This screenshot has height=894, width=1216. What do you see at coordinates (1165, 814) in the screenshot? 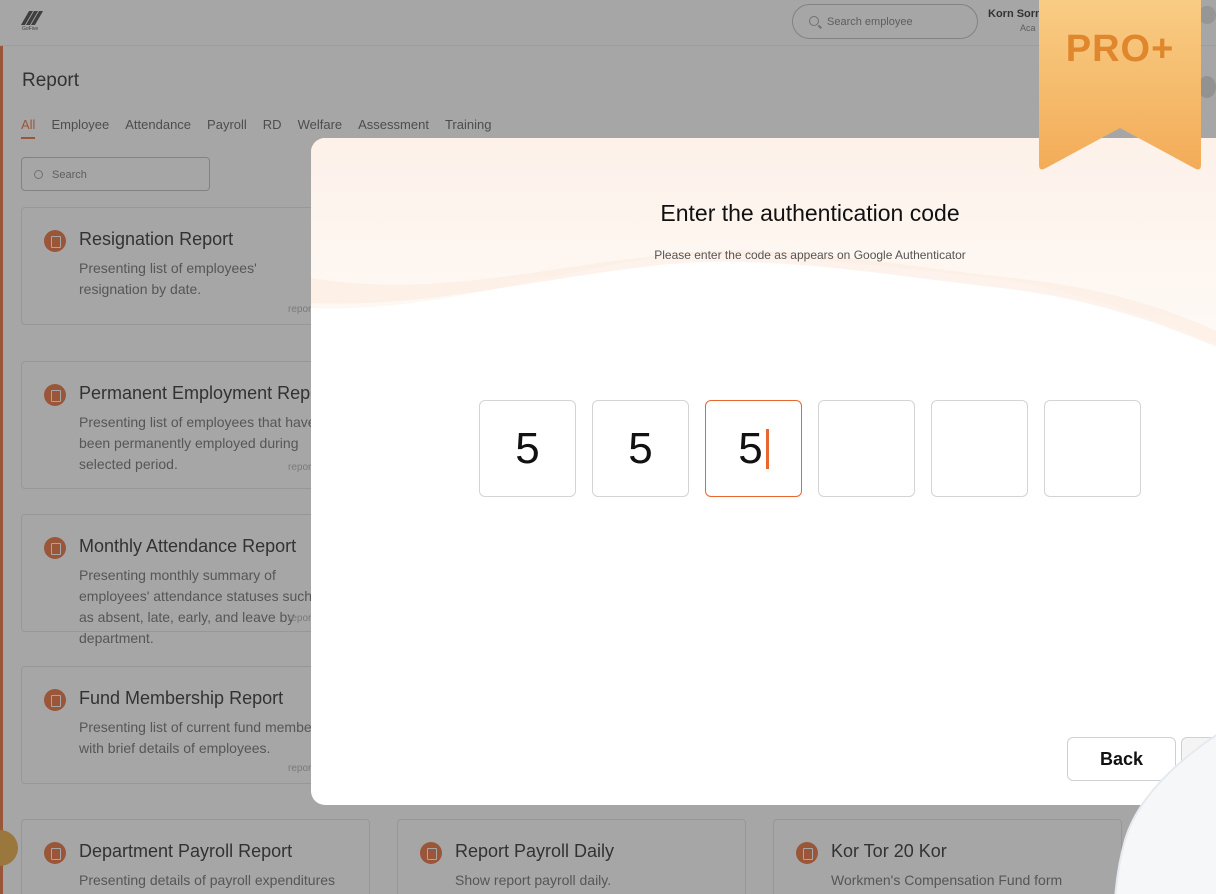
I see `decorative-curve` at bounding box center [1165, 814].